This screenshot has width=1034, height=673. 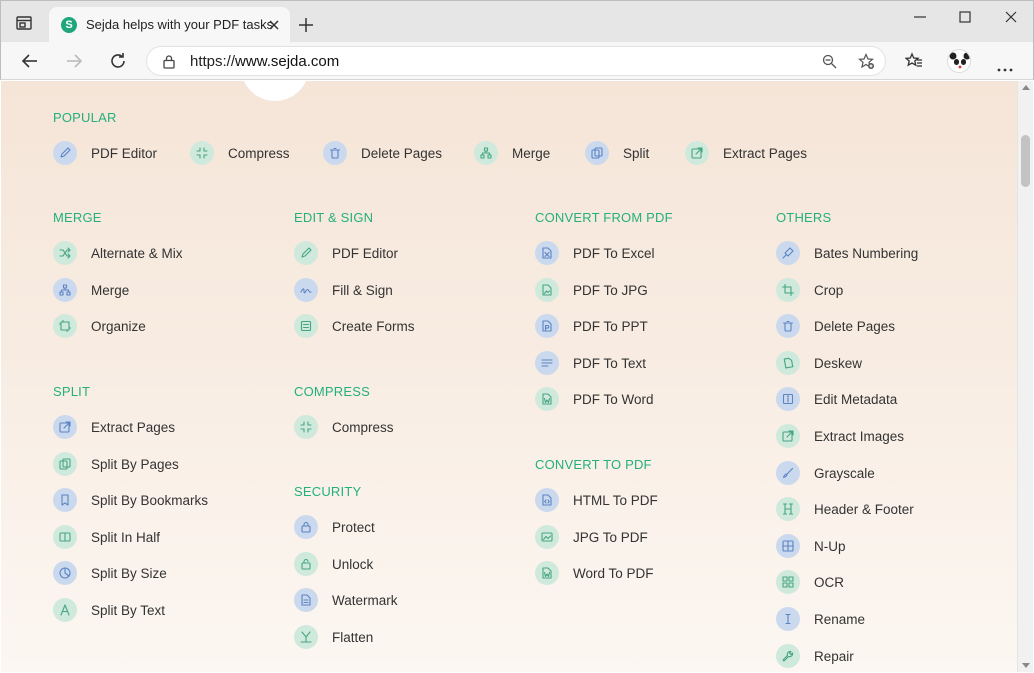 I want to click on split-split-by-pages-link: Split By Pages, so click(x=116, y=464).